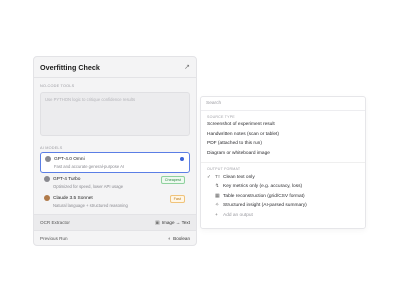 This screenshot has width=400, height=300. I want to click on ai-models-label: AI MODELS, so click(51, 148).